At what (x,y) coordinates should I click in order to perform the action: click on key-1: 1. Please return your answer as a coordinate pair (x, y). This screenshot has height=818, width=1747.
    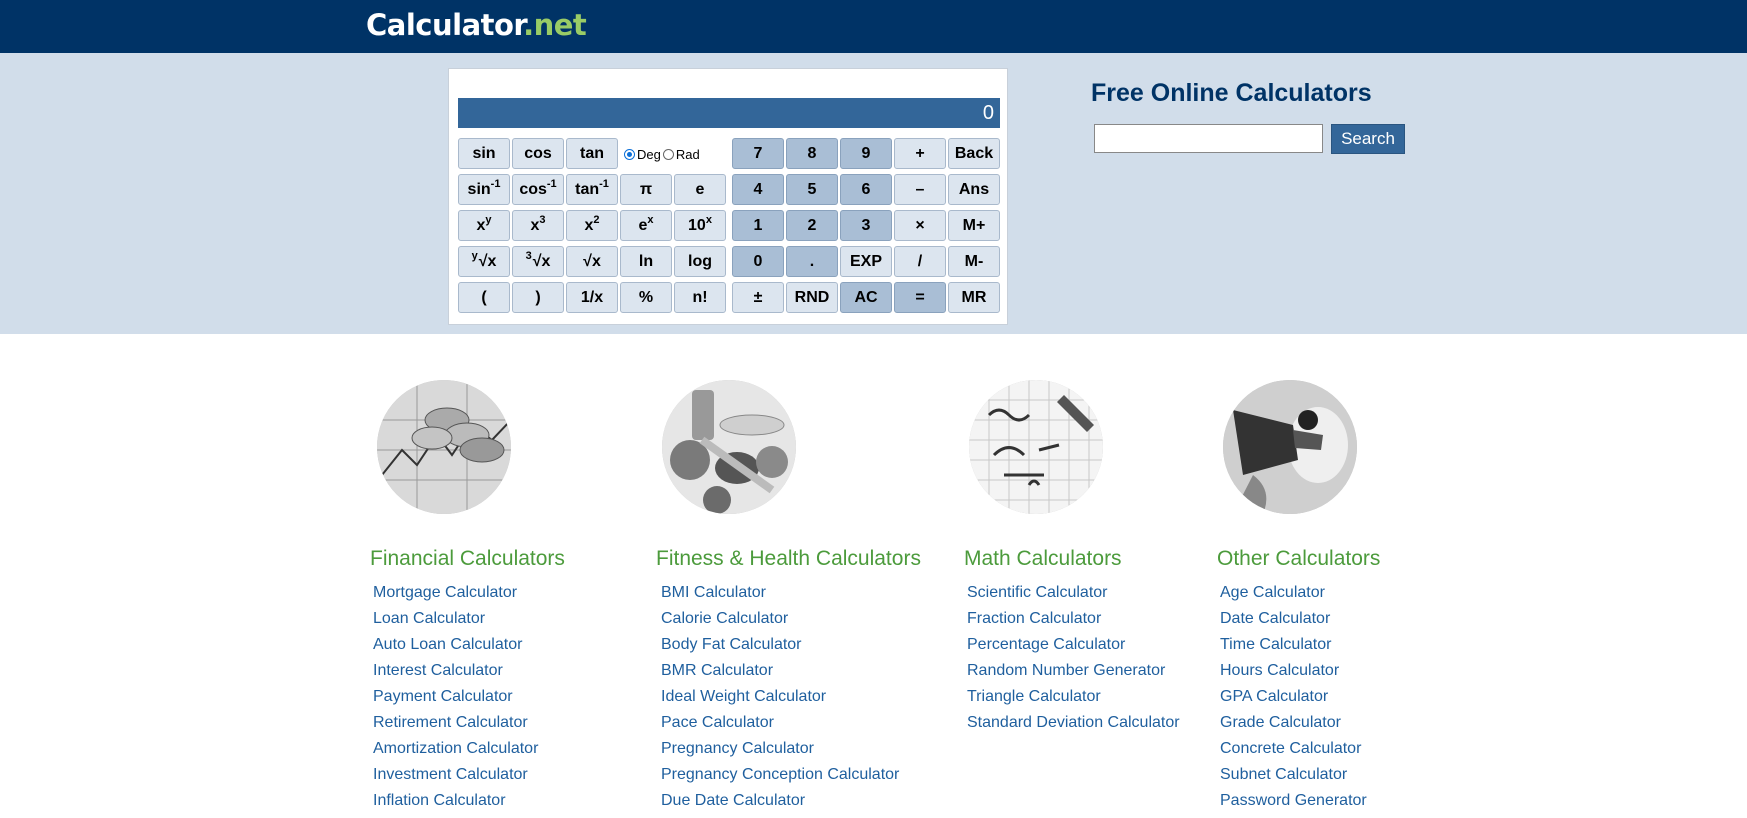
    Looking at the image, I should click on (758, 225).